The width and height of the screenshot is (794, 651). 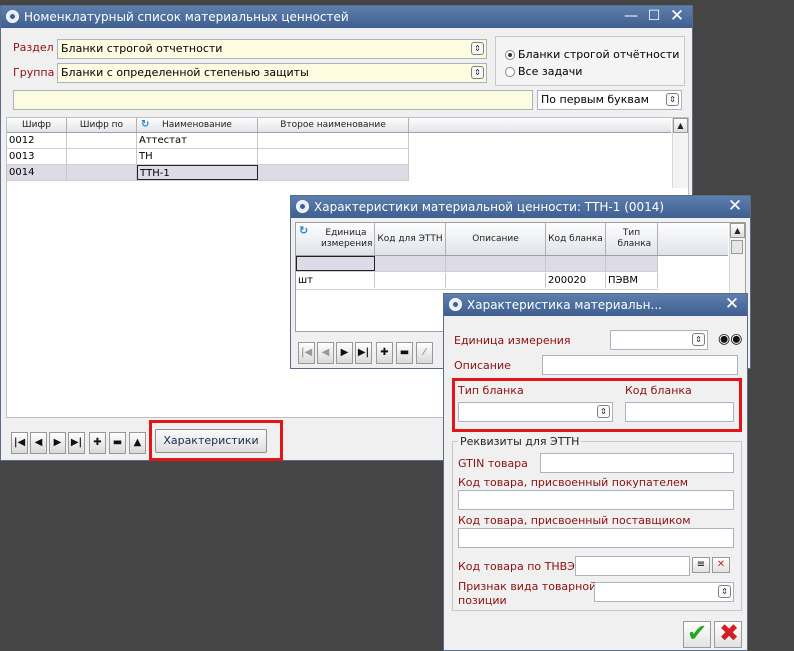 What do you see at coordinates (34, 72) in the screenshot?
I see `gruppa-label: Группа` at bounding box center [34, 72].